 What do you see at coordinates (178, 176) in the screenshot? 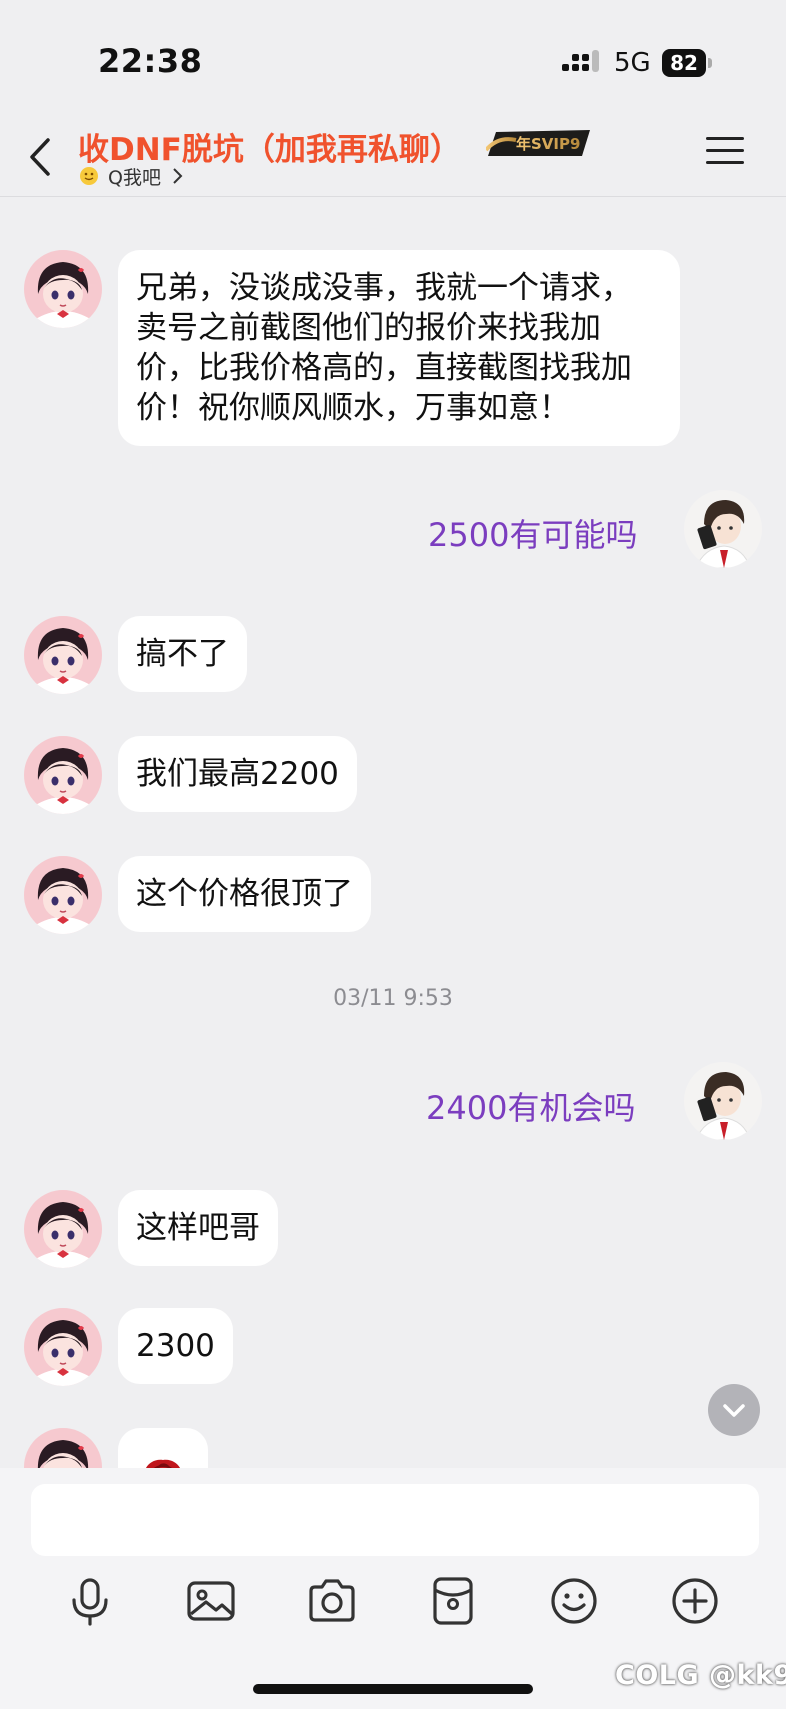
I see `chevron-right-icon` at bounding box center [178, 176].